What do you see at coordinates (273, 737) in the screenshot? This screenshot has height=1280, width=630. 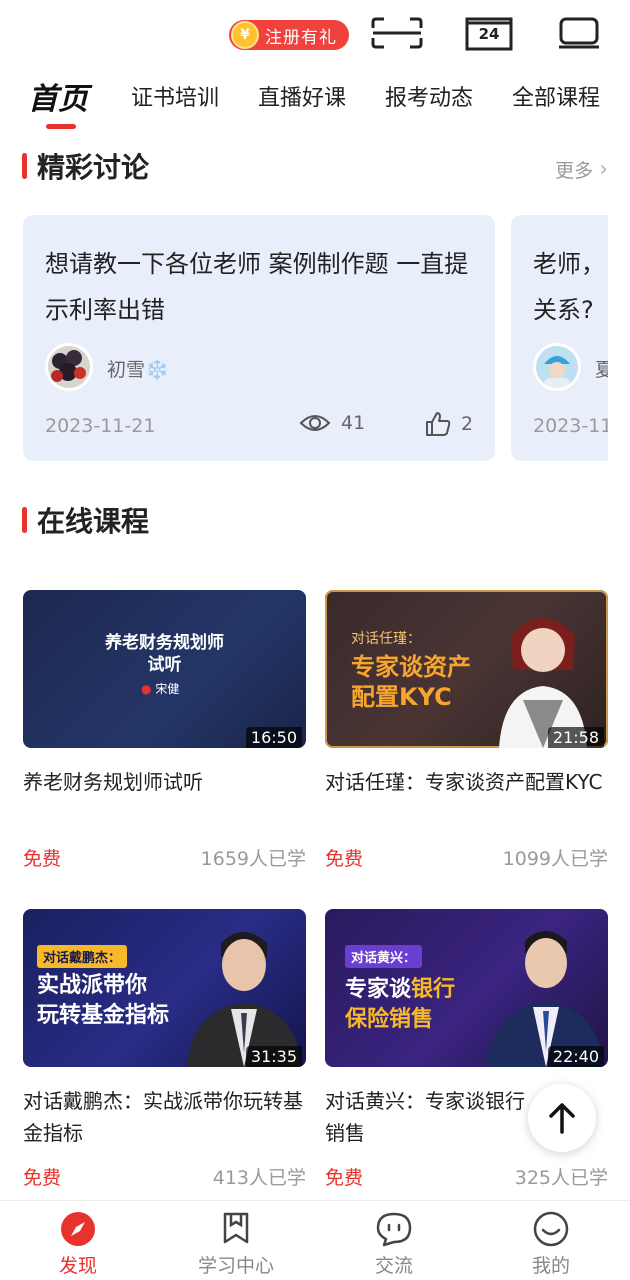 I see `duration-badge: 16:50` at bounding box center [273, 737].